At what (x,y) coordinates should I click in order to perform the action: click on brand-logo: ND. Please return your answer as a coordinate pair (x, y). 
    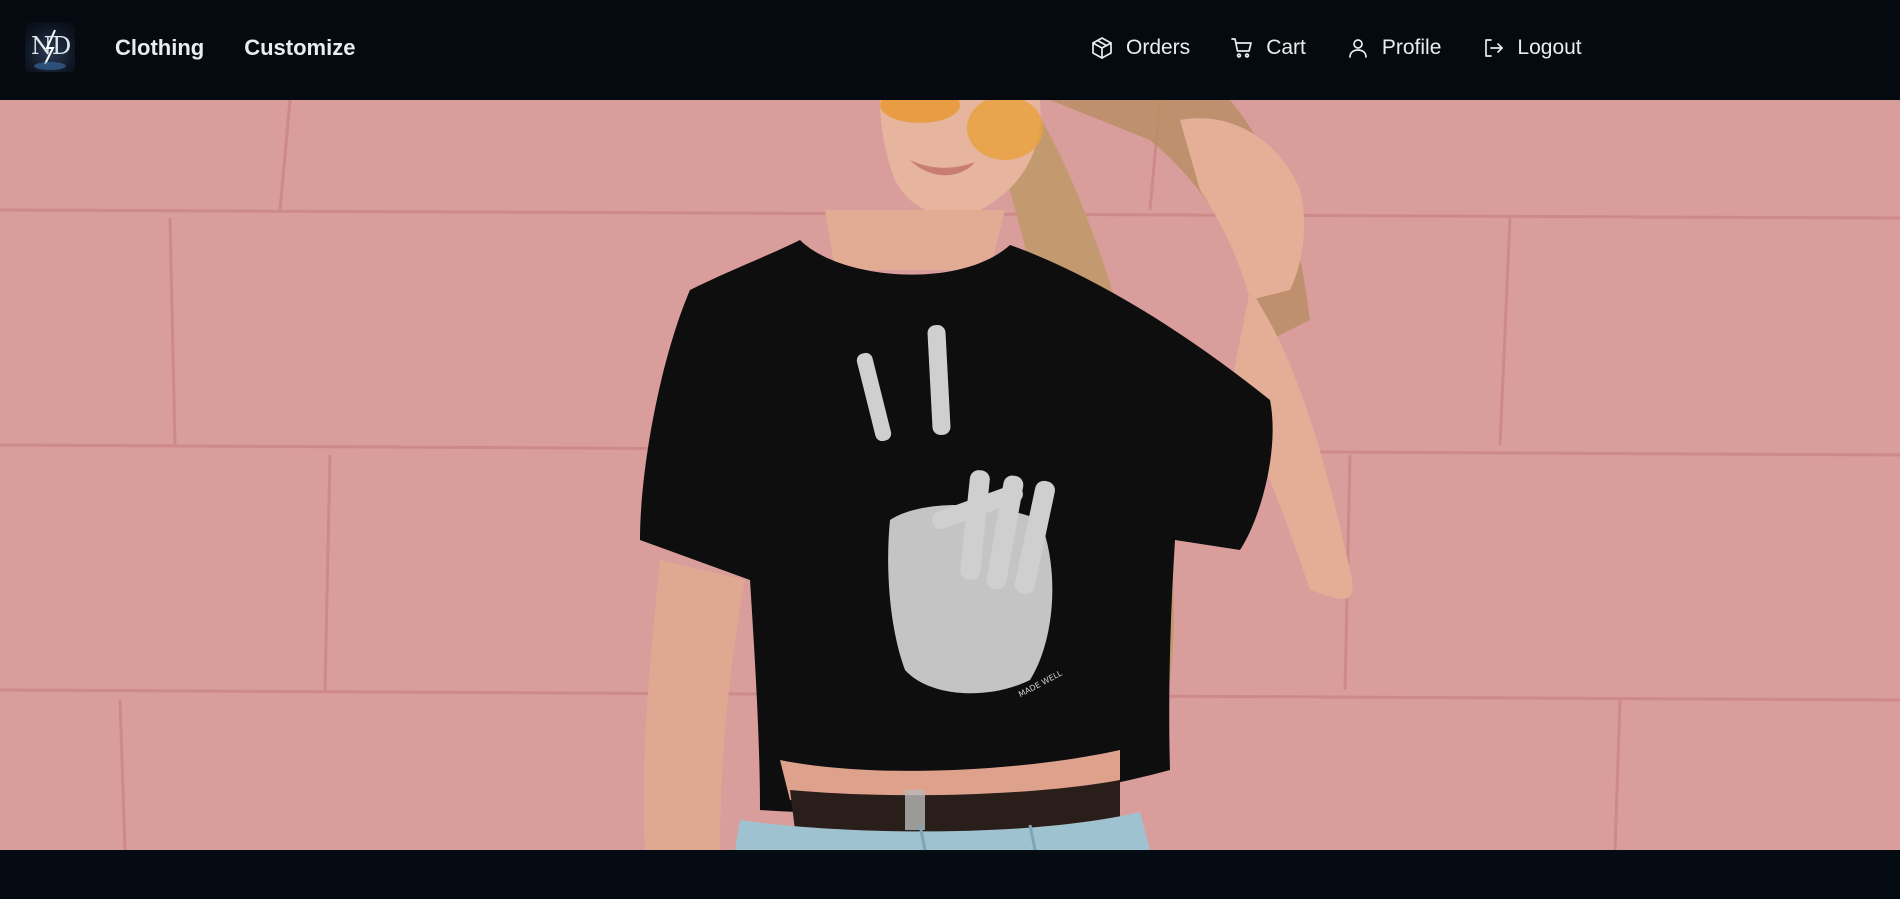
    Looking at the image, I should click on (50, 47).